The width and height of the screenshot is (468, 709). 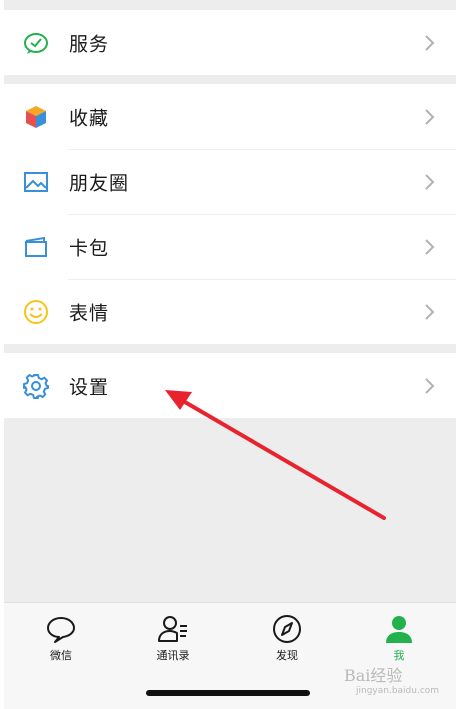 What do you see at coordinates (230, 246) in the screenshot?
I see `menu-item-cards: 卡包` at bounding box center [230, 246].